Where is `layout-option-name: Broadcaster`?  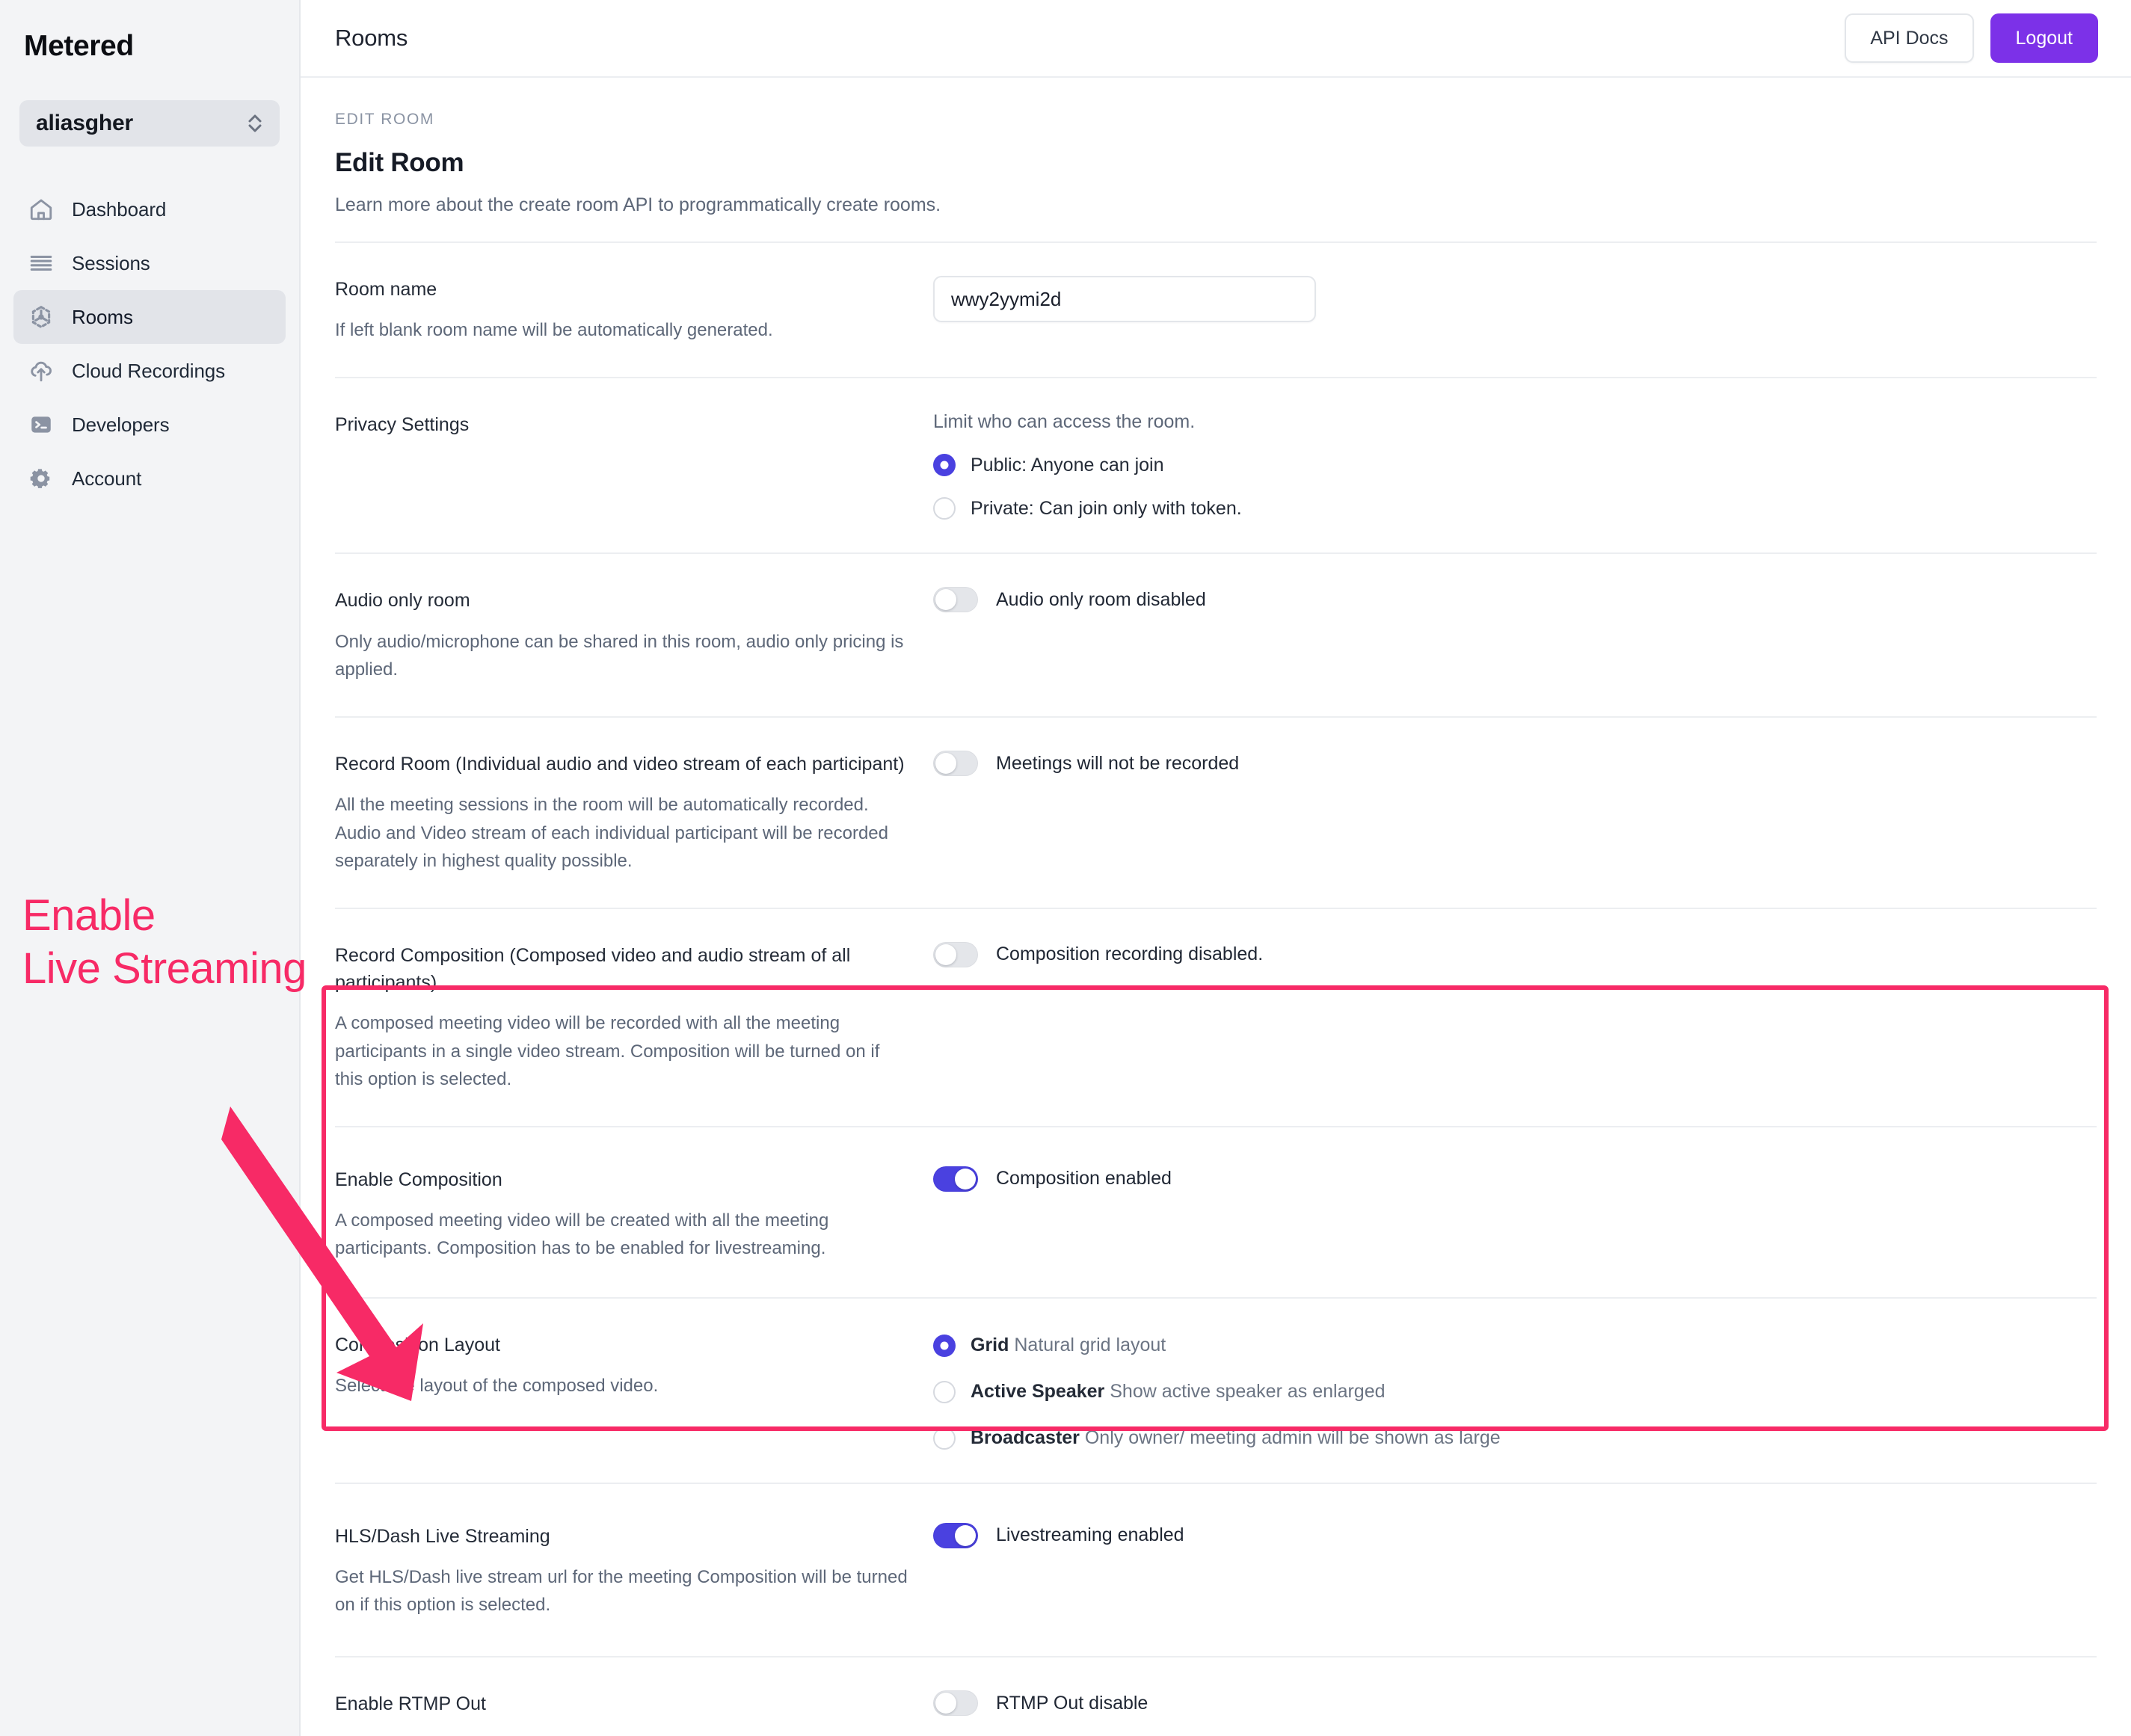 layout-option-name: Broadcaster is located at coordinates (1025, 1438).